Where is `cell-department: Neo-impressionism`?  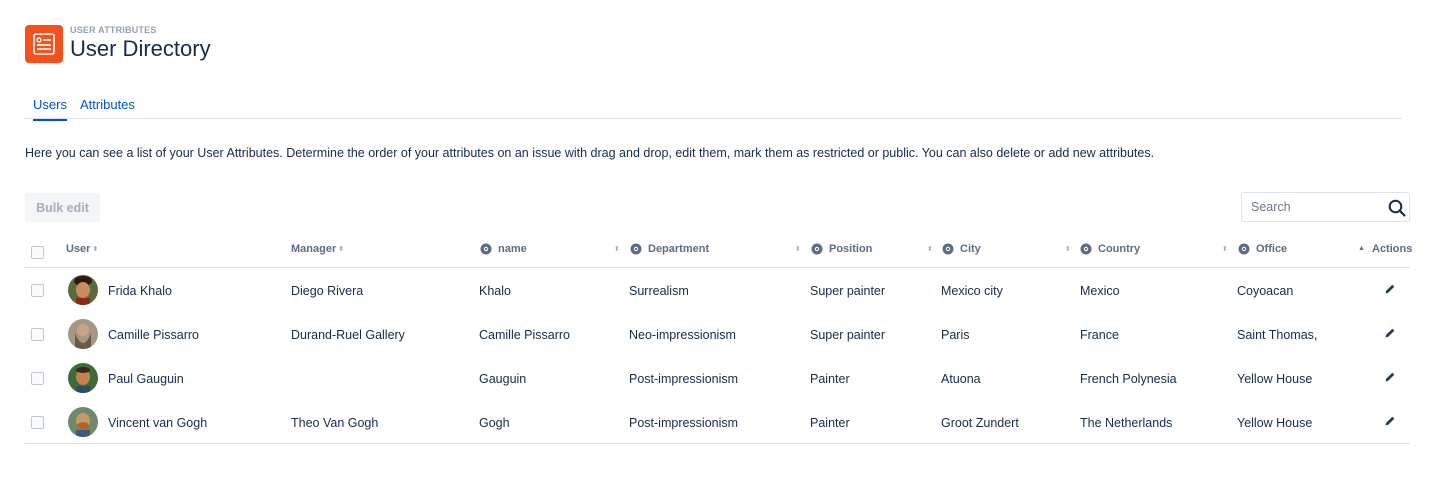 cell-department: Neo-impressionism is located at coordinates (682, 335).